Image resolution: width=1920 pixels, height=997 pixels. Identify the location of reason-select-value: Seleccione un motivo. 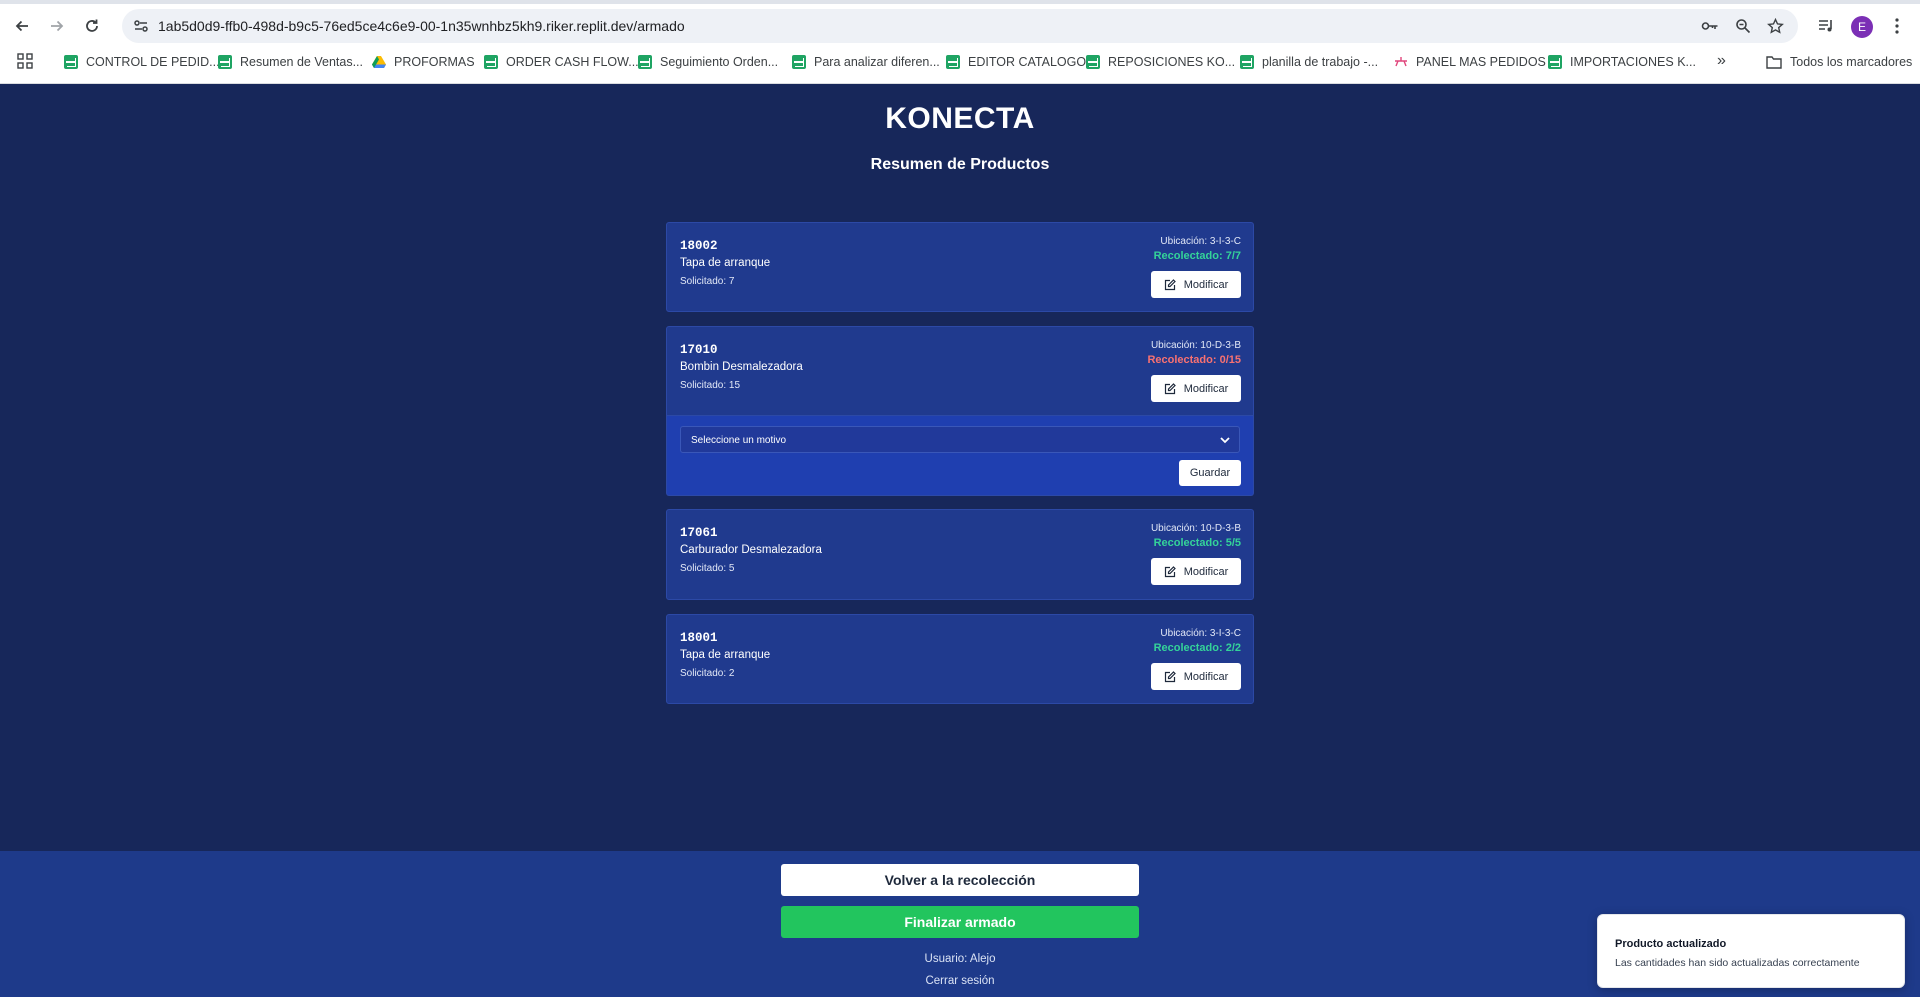
(739, 440).